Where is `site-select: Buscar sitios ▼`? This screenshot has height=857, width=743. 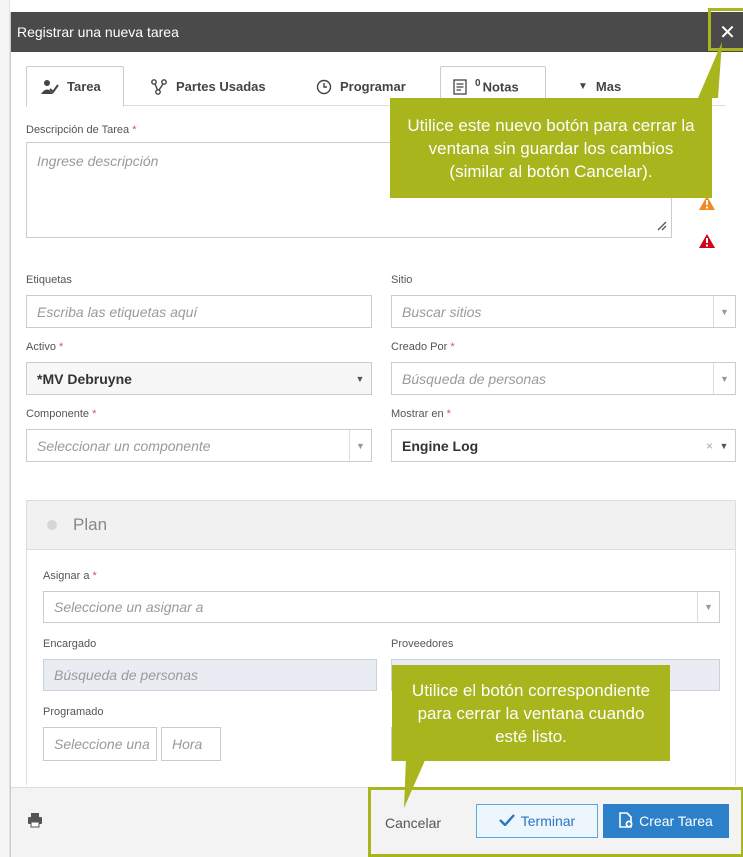 site-select: Buscar sitios ▼ is located at coordinates (563, 311).